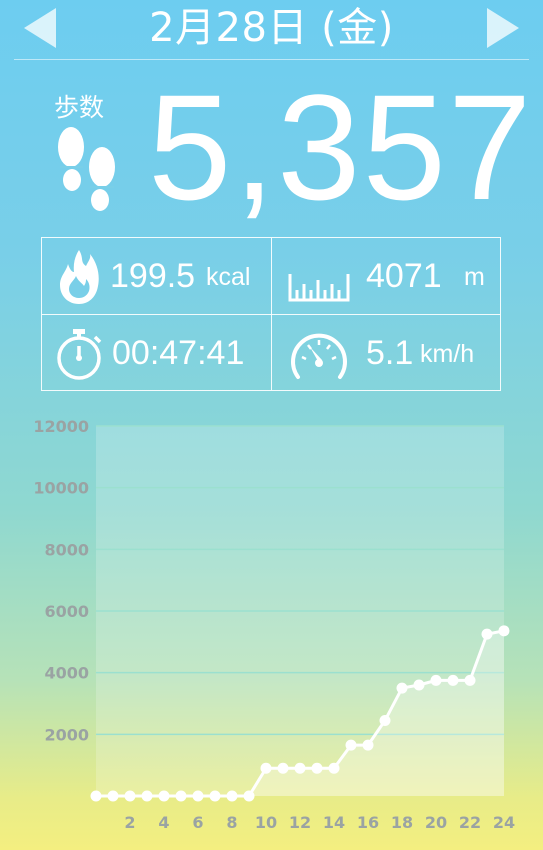 This screenshot has height=850, width=543. What do you see at coordinates (390, 353) in the screenshot?
I see `speed-value: 5.1` at bounding box center [390, 353].